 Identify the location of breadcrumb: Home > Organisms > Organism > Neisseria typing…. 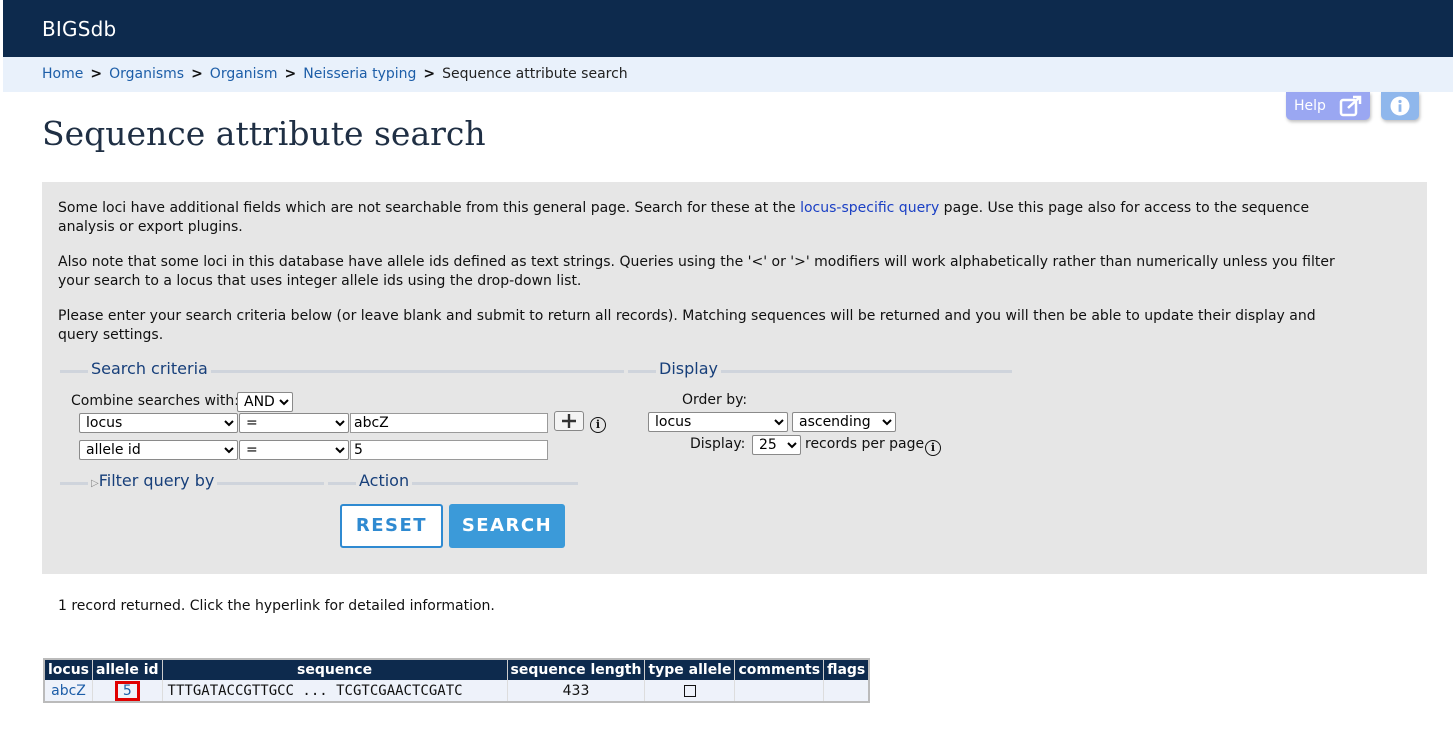
(728, 74).